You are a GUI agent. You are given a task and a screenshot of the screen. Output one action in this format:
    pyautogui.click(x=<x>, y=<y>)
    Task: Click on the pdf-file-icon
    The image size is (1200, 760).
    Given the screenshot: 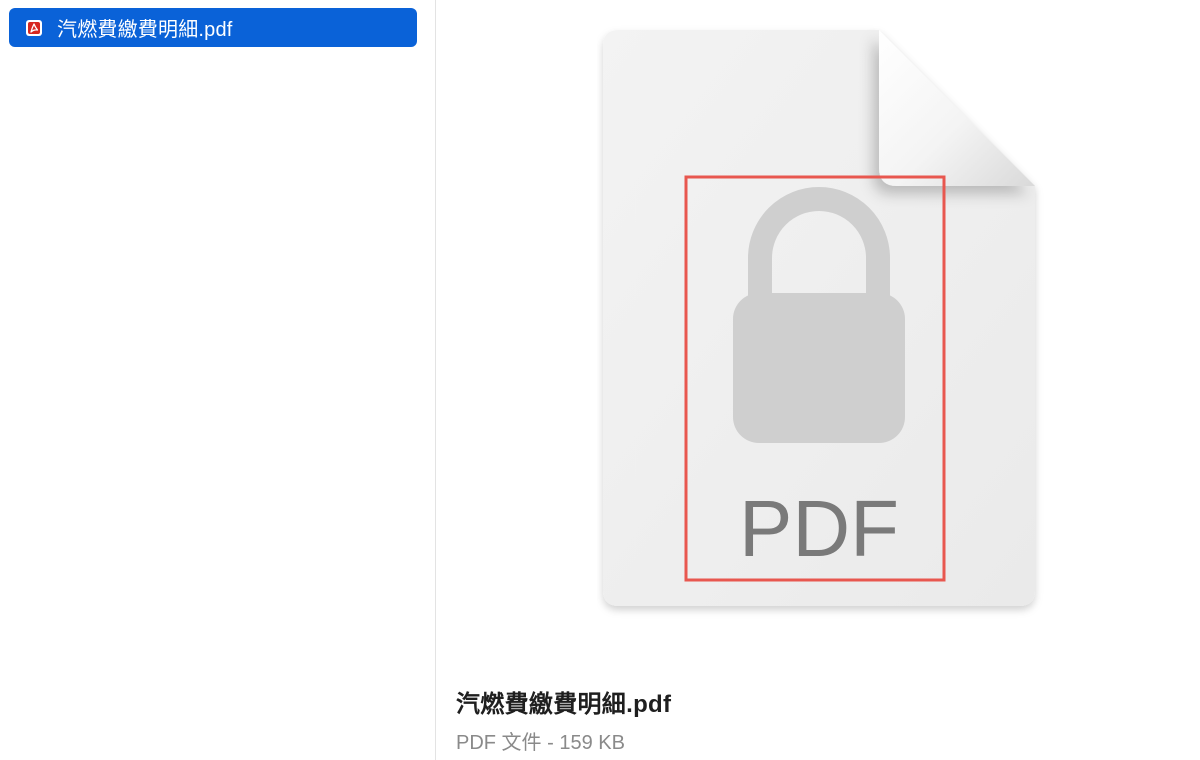 What is the action you would take?
    pyautogui.click(x=34, y=28)
    